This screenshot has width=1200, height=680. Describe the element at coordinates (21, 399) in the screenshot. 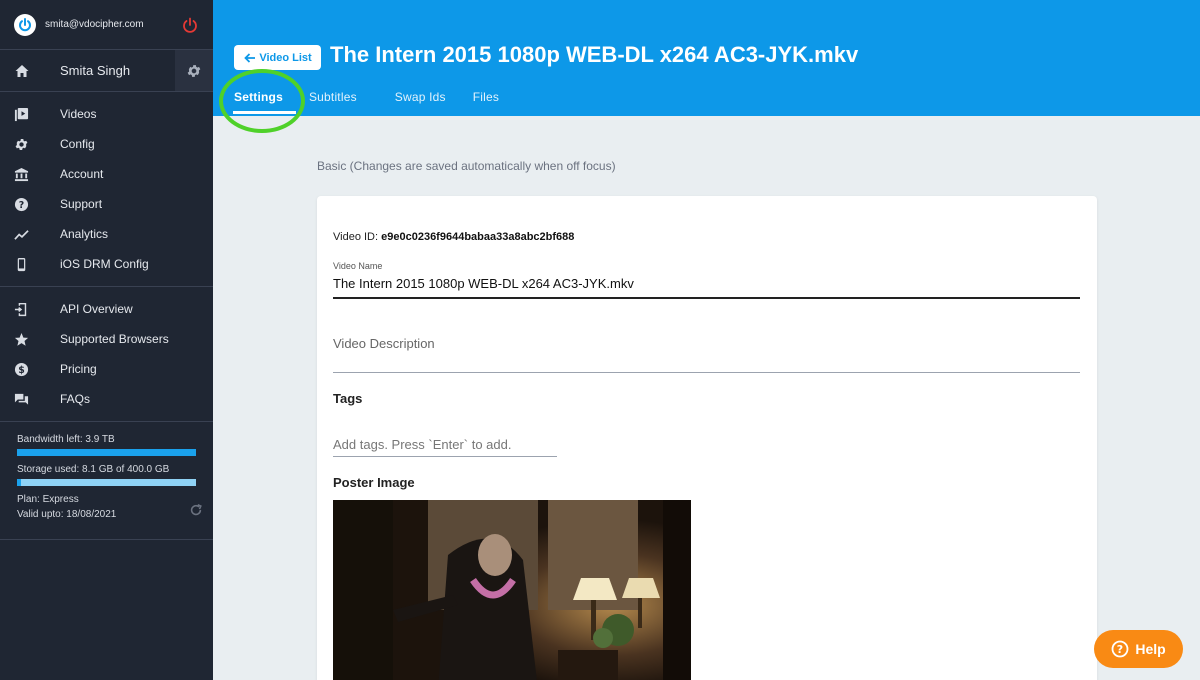

I see `forum-icon` at that location.